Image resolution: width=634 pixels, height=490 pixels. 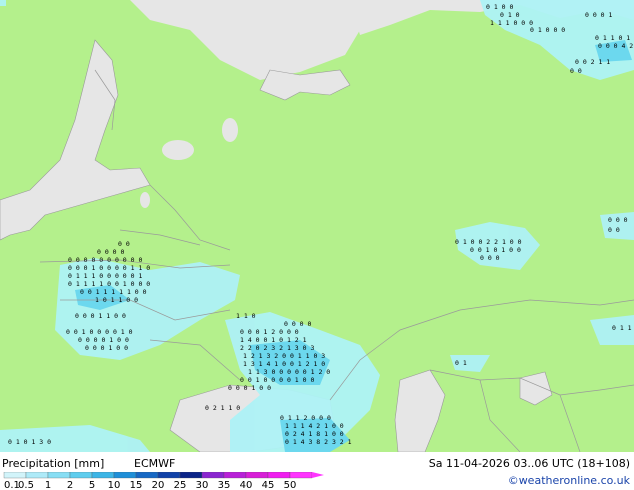 What do you see at coordinates (277, 380) in the screenshot?
I see `svg-text: 0 0 1 0 0 0 0 1 0 0` at bounding box center [277, 380].